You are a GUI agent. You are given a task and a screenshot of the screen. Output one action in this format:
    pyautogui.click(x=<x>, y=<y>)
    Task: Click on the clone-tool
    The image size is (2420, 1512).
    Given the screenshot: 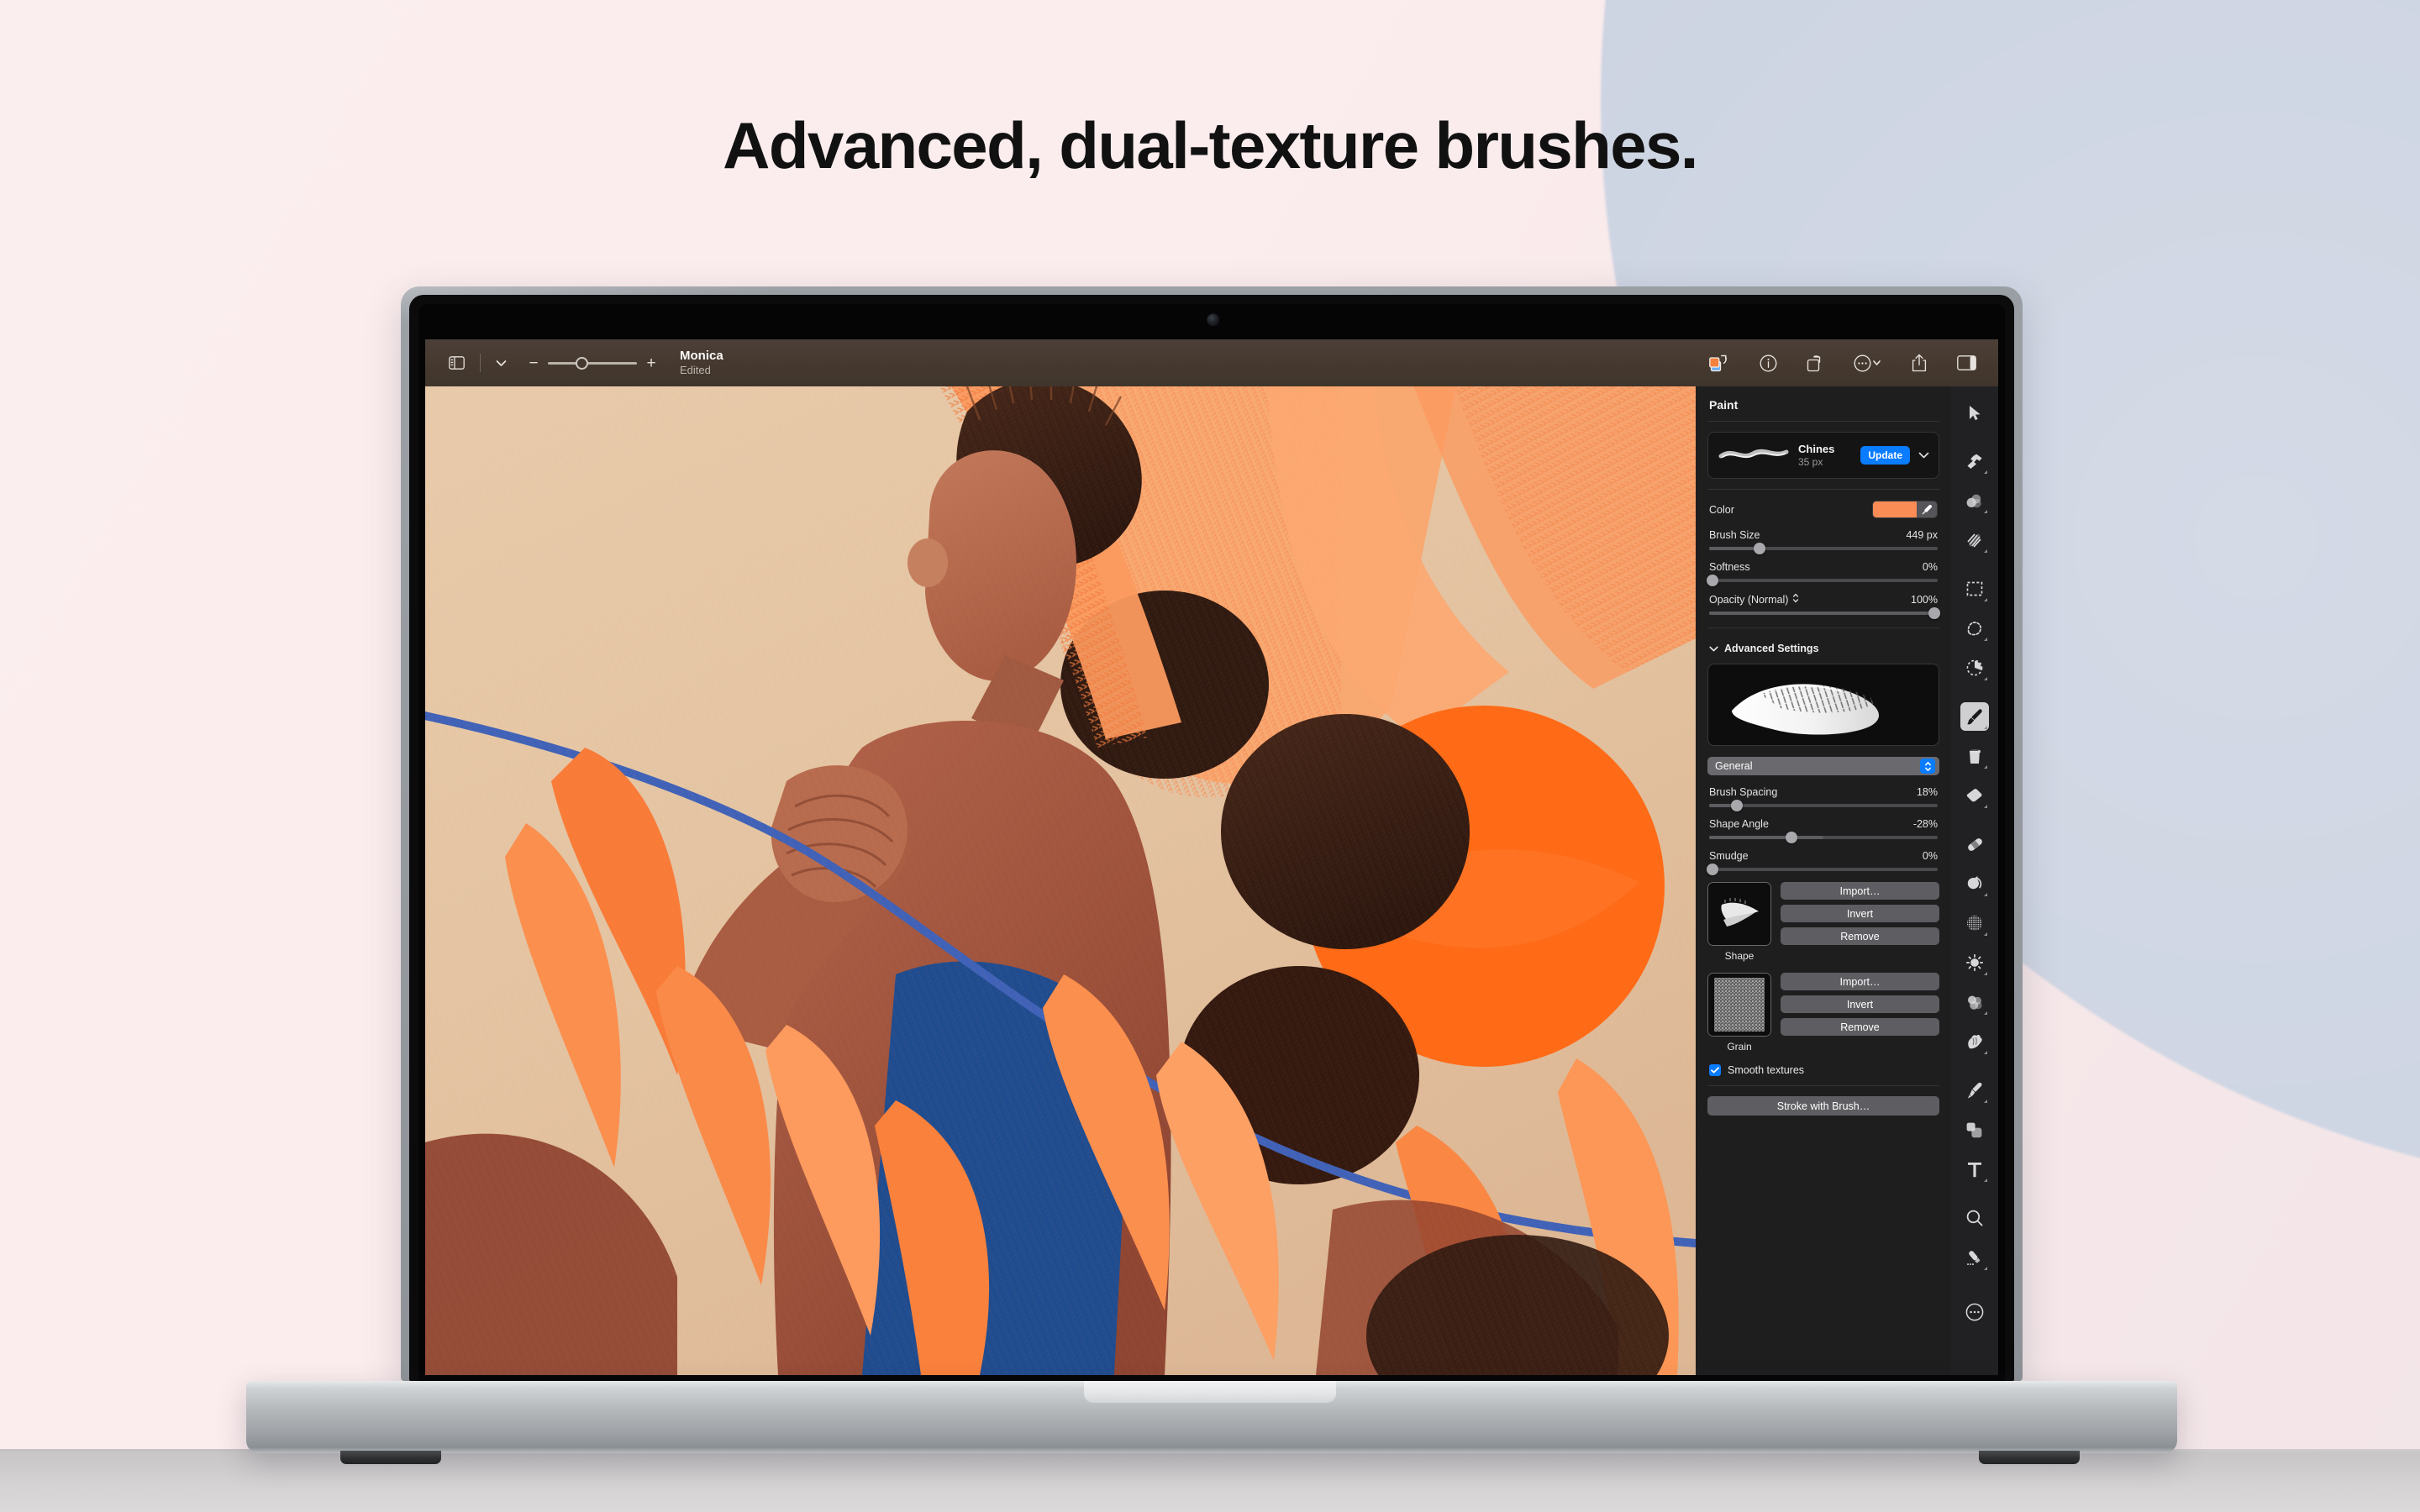 What is the action you would take?
    pyautogui.click(x=1975, y=540)
    